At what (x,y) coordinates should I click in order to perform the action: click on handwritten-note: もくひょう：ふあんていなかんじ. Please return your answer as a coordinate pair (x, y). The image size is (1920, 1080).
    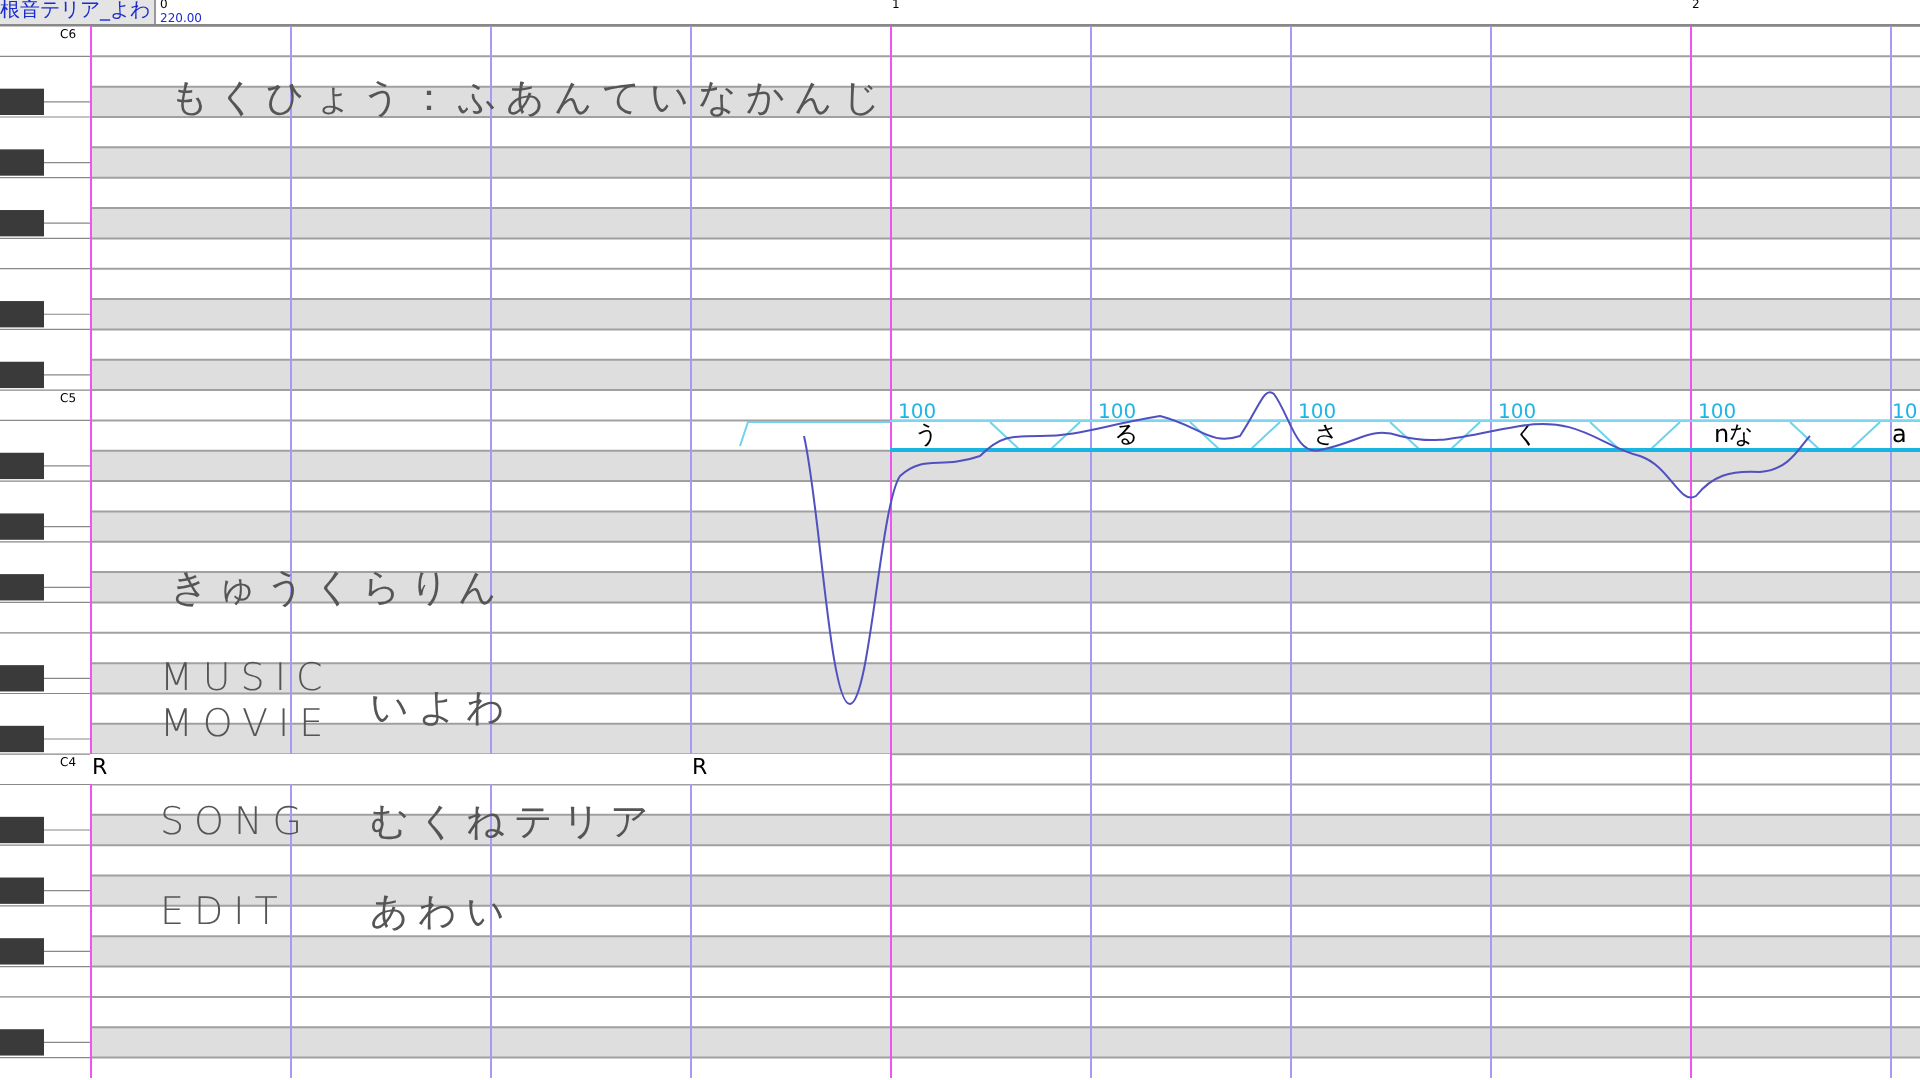
    Looking at the image, I should click on (530, 98).